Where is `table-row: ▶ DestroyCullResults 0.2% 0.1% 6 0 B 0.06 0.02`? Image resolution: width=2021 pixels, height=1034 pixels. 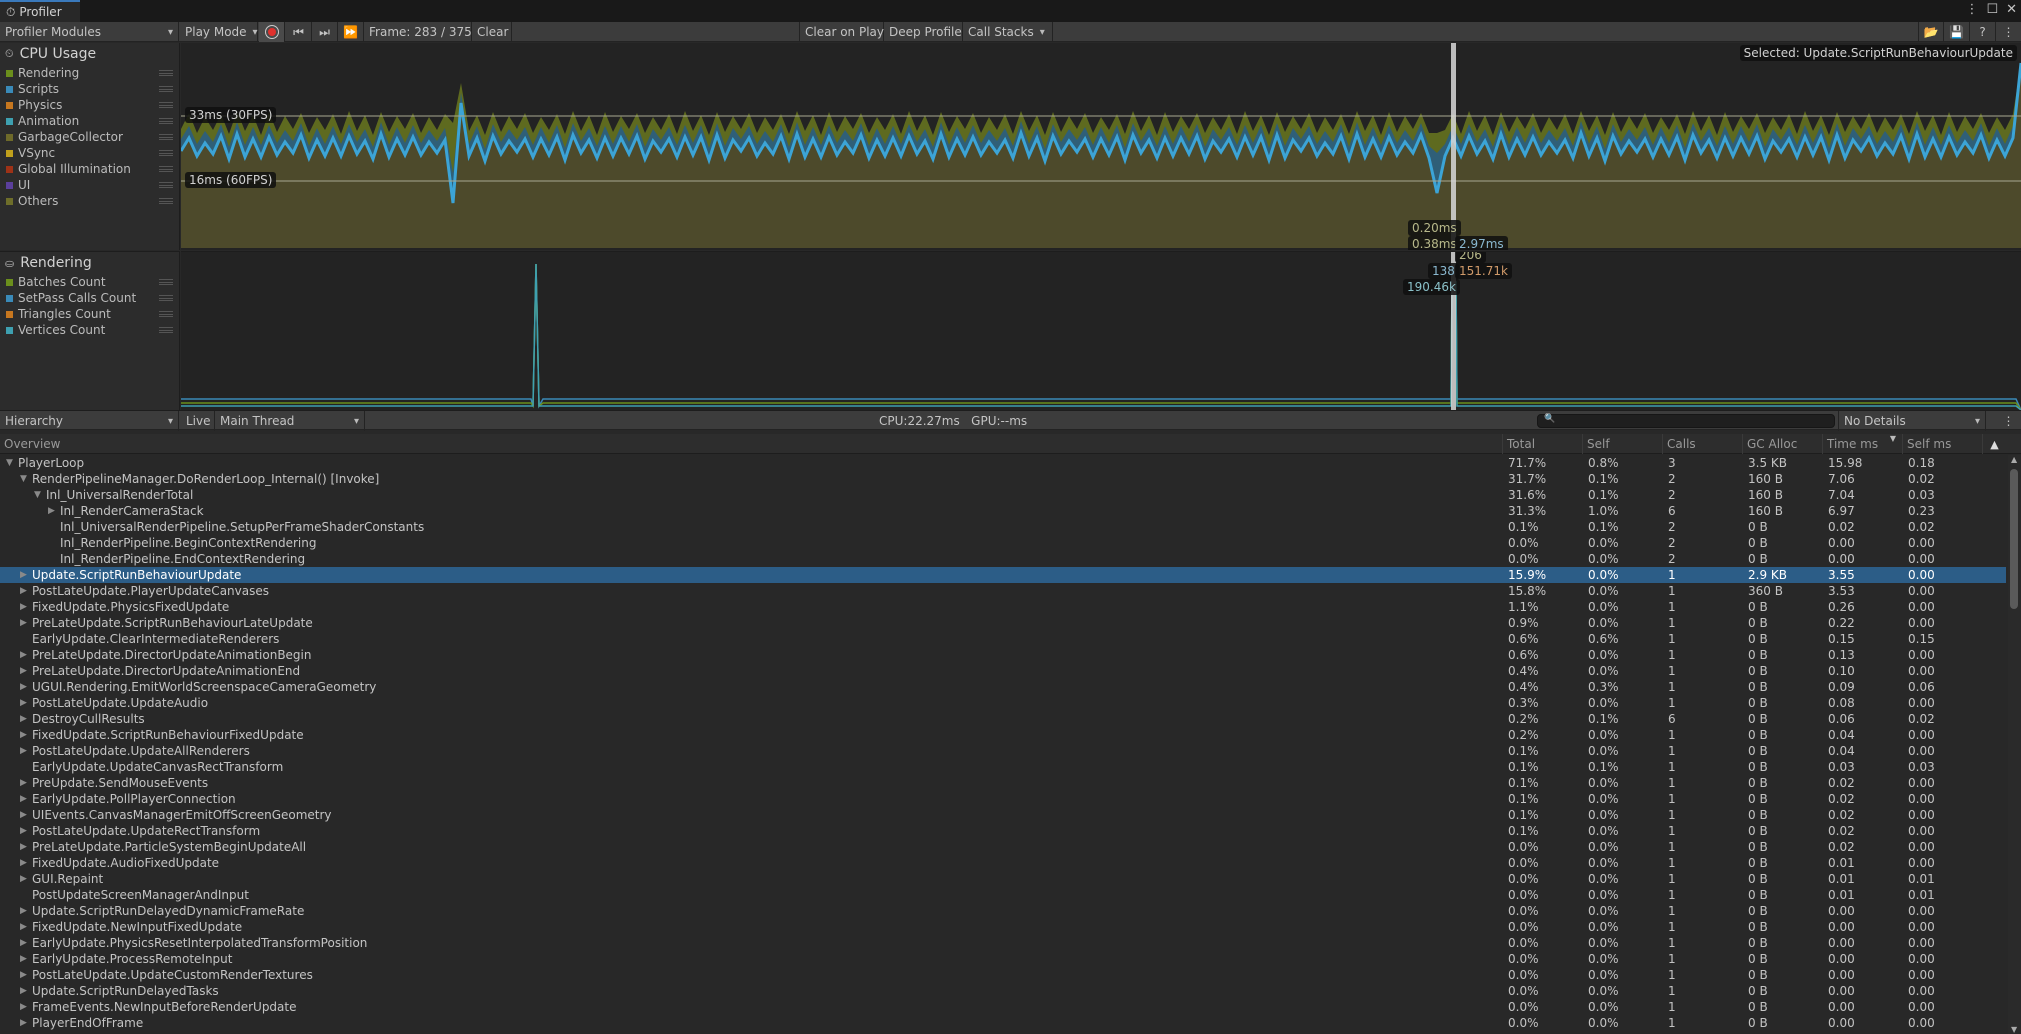 table-row: ▶ DestroyCullResults 0.2% 0.1% 6 0 B 0.06 0.02 is located at coordinates (1003, 719).